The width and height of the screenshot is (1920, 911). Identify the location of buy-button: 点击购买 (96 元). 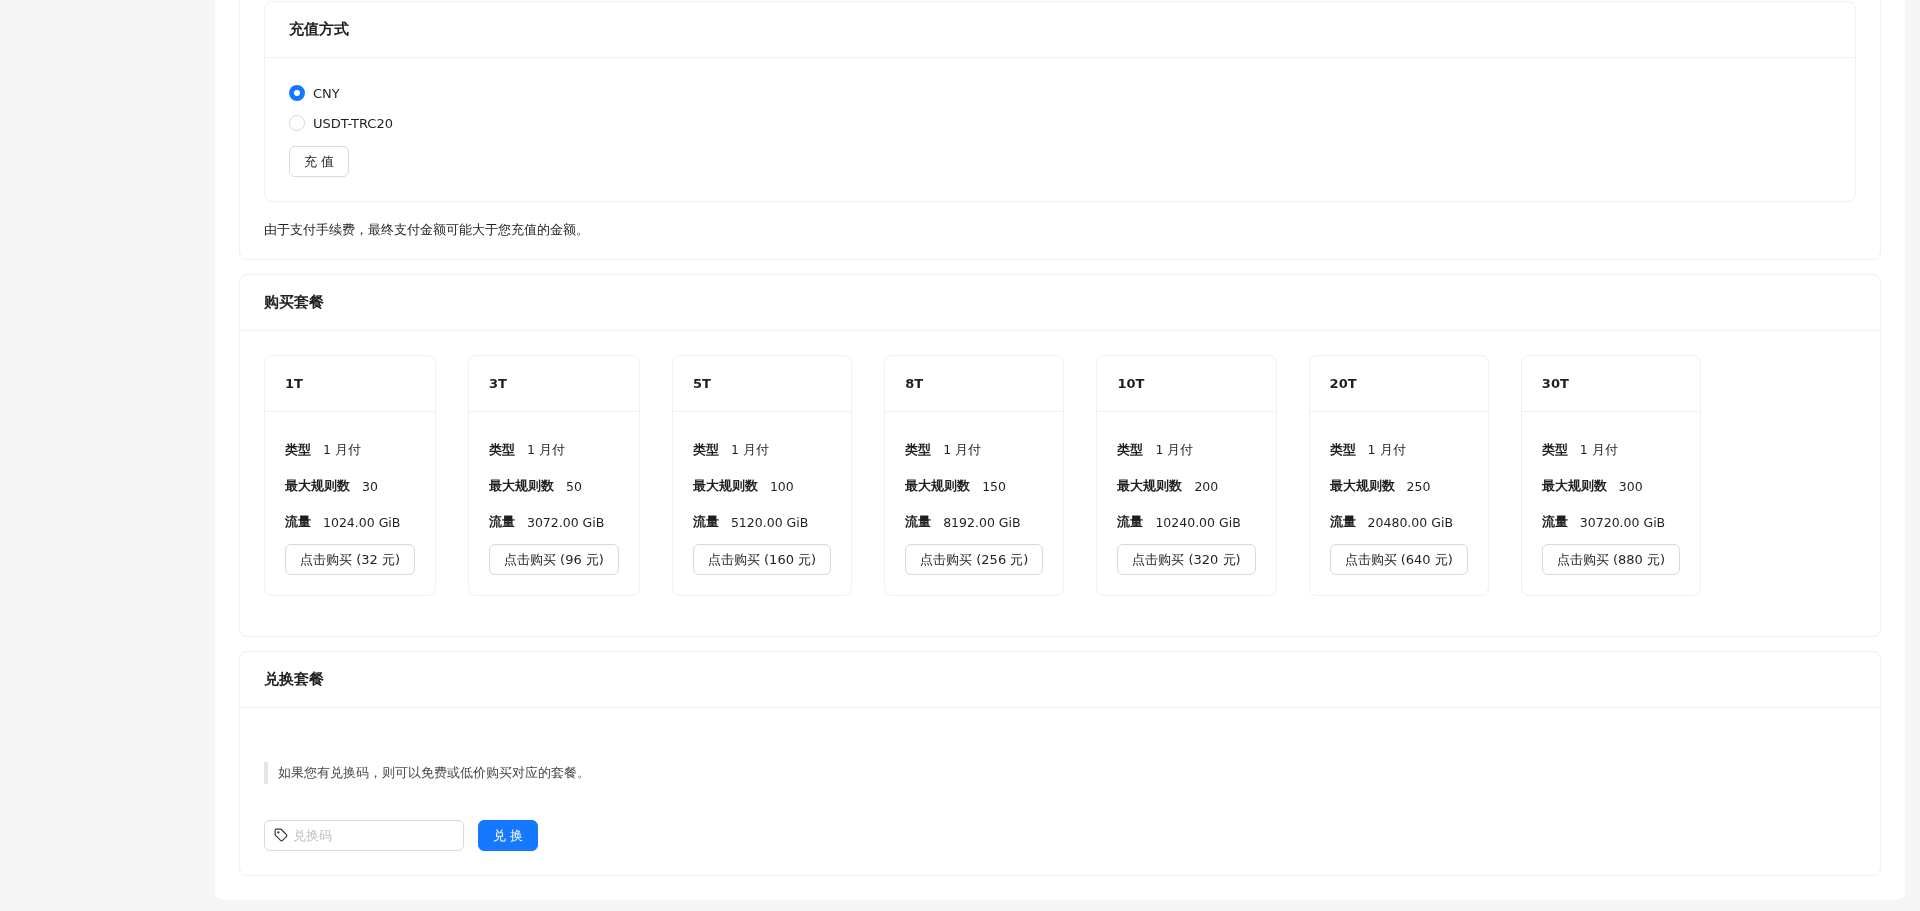
(553, 559).